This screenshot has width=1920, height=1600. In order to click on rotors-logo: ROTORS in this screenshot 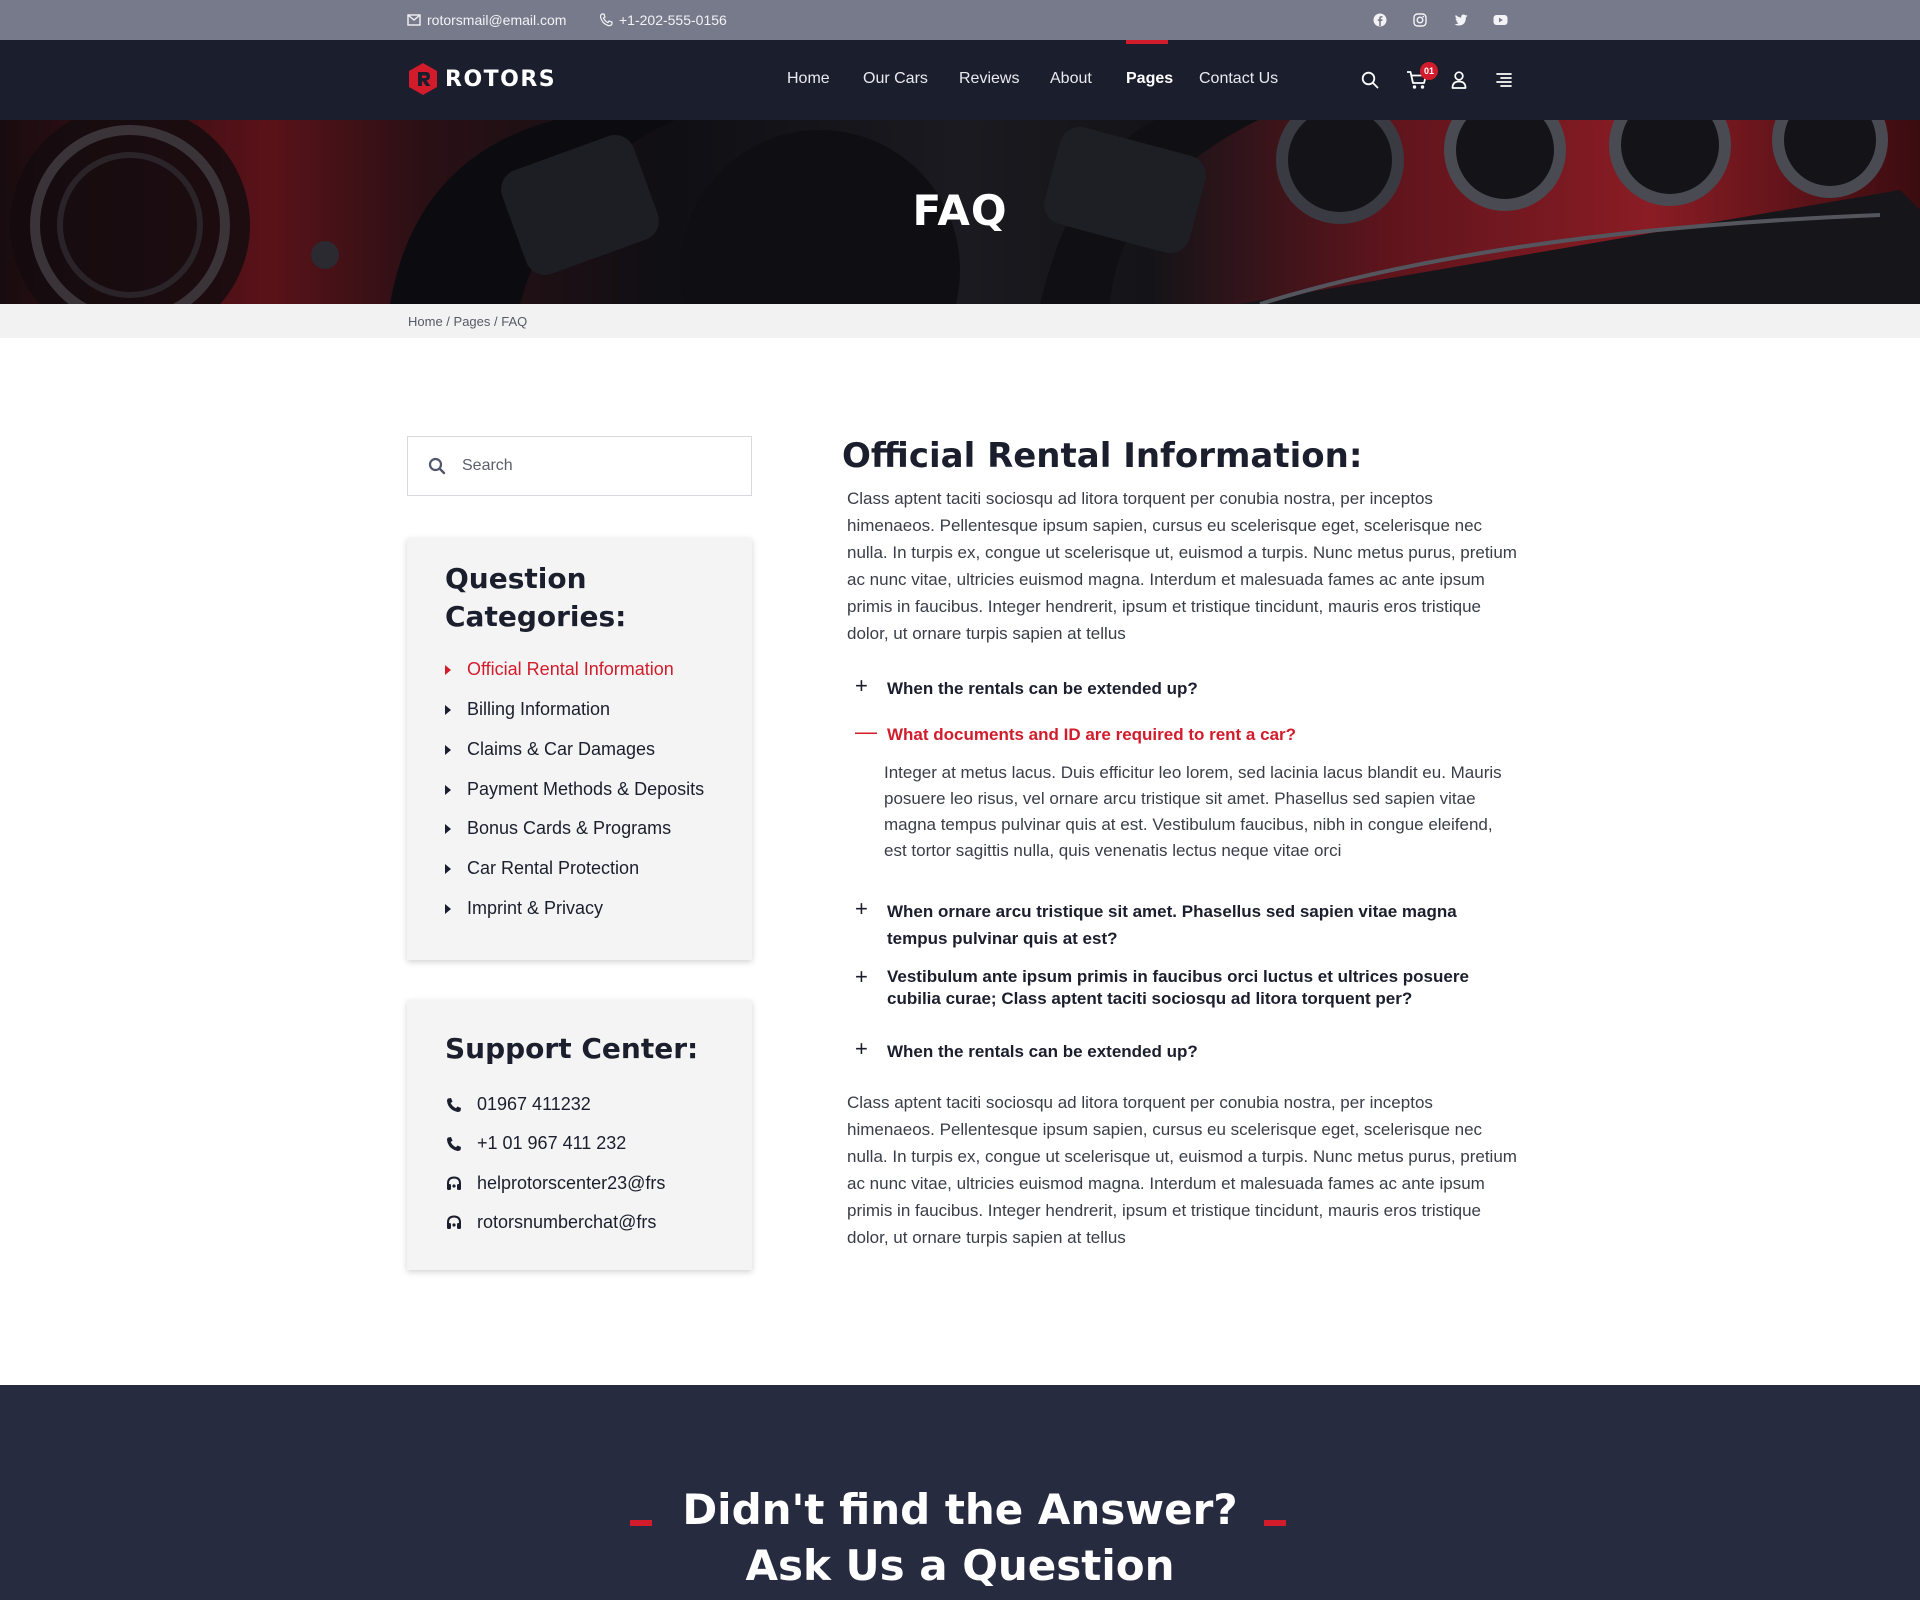, I will do `click(481, 79)`.